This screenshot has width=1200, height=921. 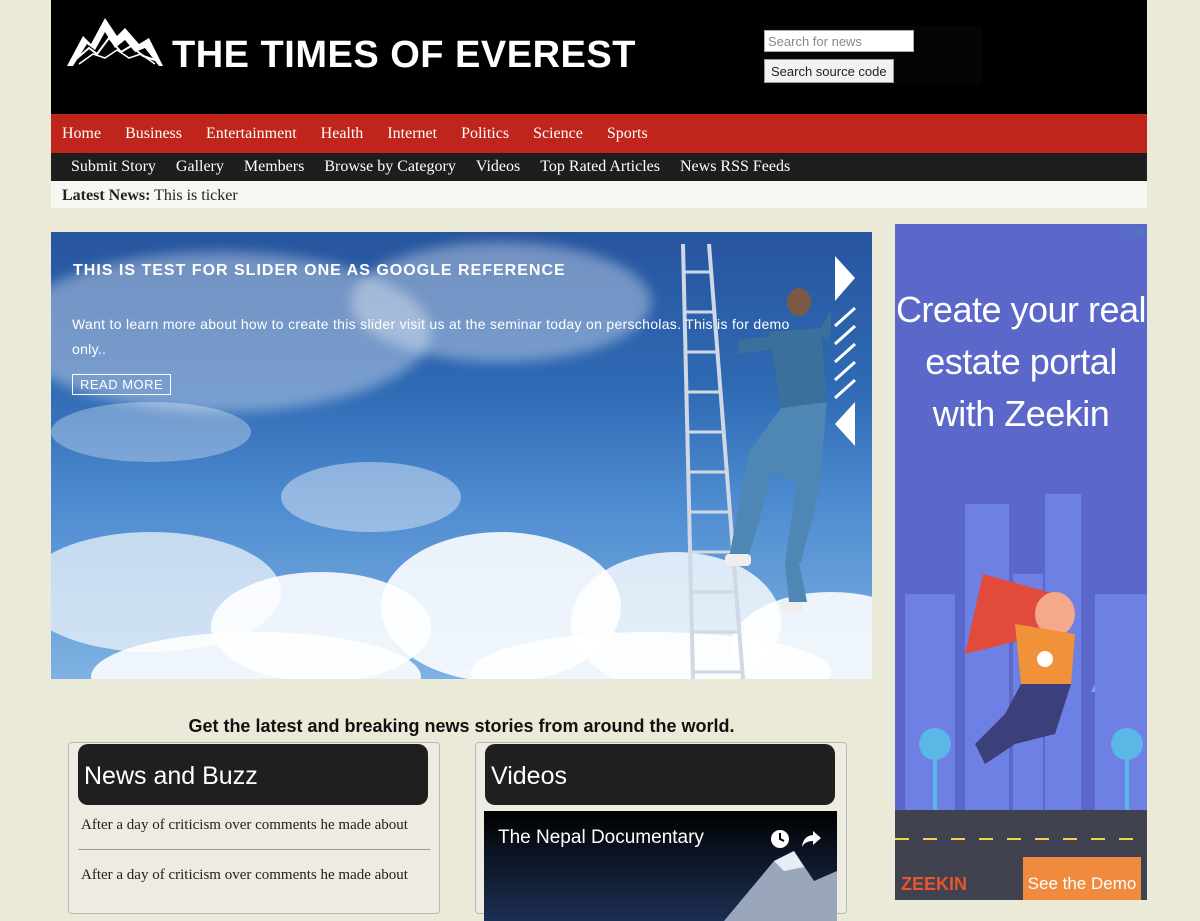 What do you see at coordinates (390, 167) in the screenshot?
I see `nav-item-browse-by-category: Browse by Category` at bounding box center [390, 167].